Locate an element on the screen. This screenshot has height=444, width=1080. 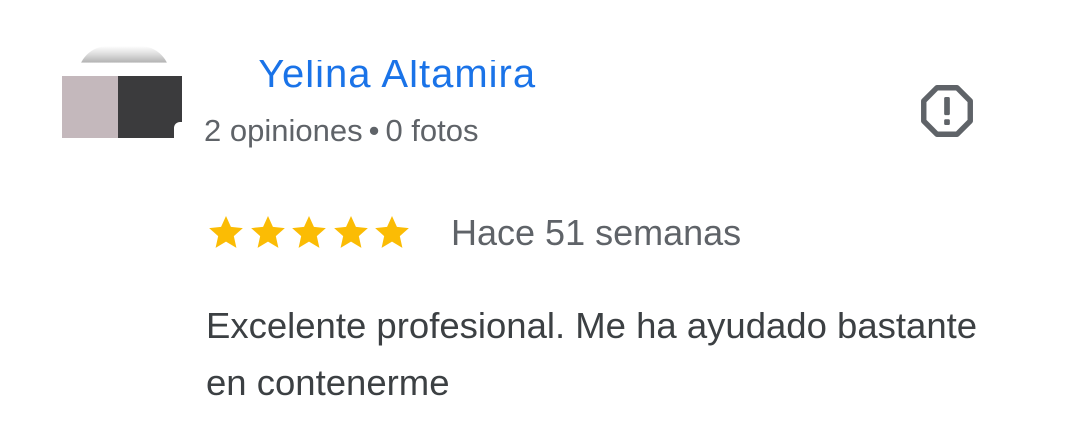
reviewer-photo-count: 0 fotos is located at coordinates (432, 130).